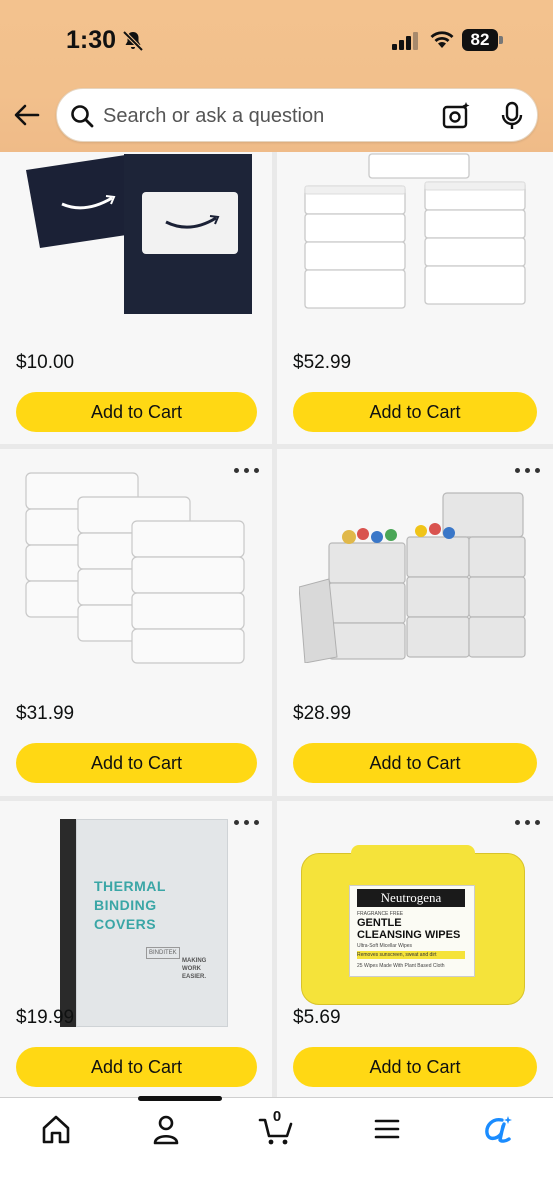 The width and height of the screenshot is (553, 1200). I want to click on cover-text-line3: COVERS, so click(125, 924).